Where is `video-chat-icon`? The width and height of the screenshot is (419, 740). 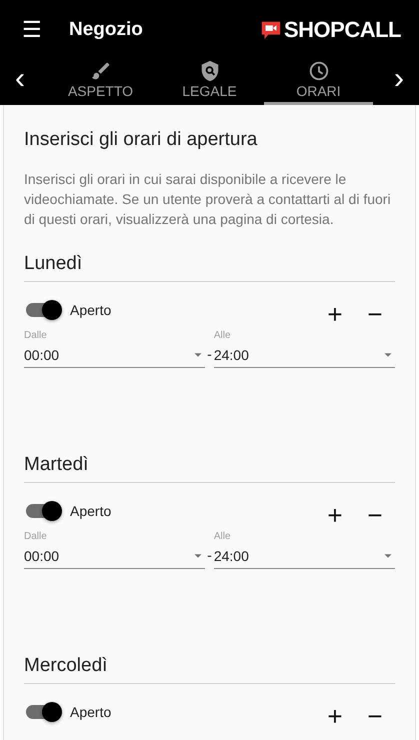 video-chat-icon is located at coordinates (271, 30).